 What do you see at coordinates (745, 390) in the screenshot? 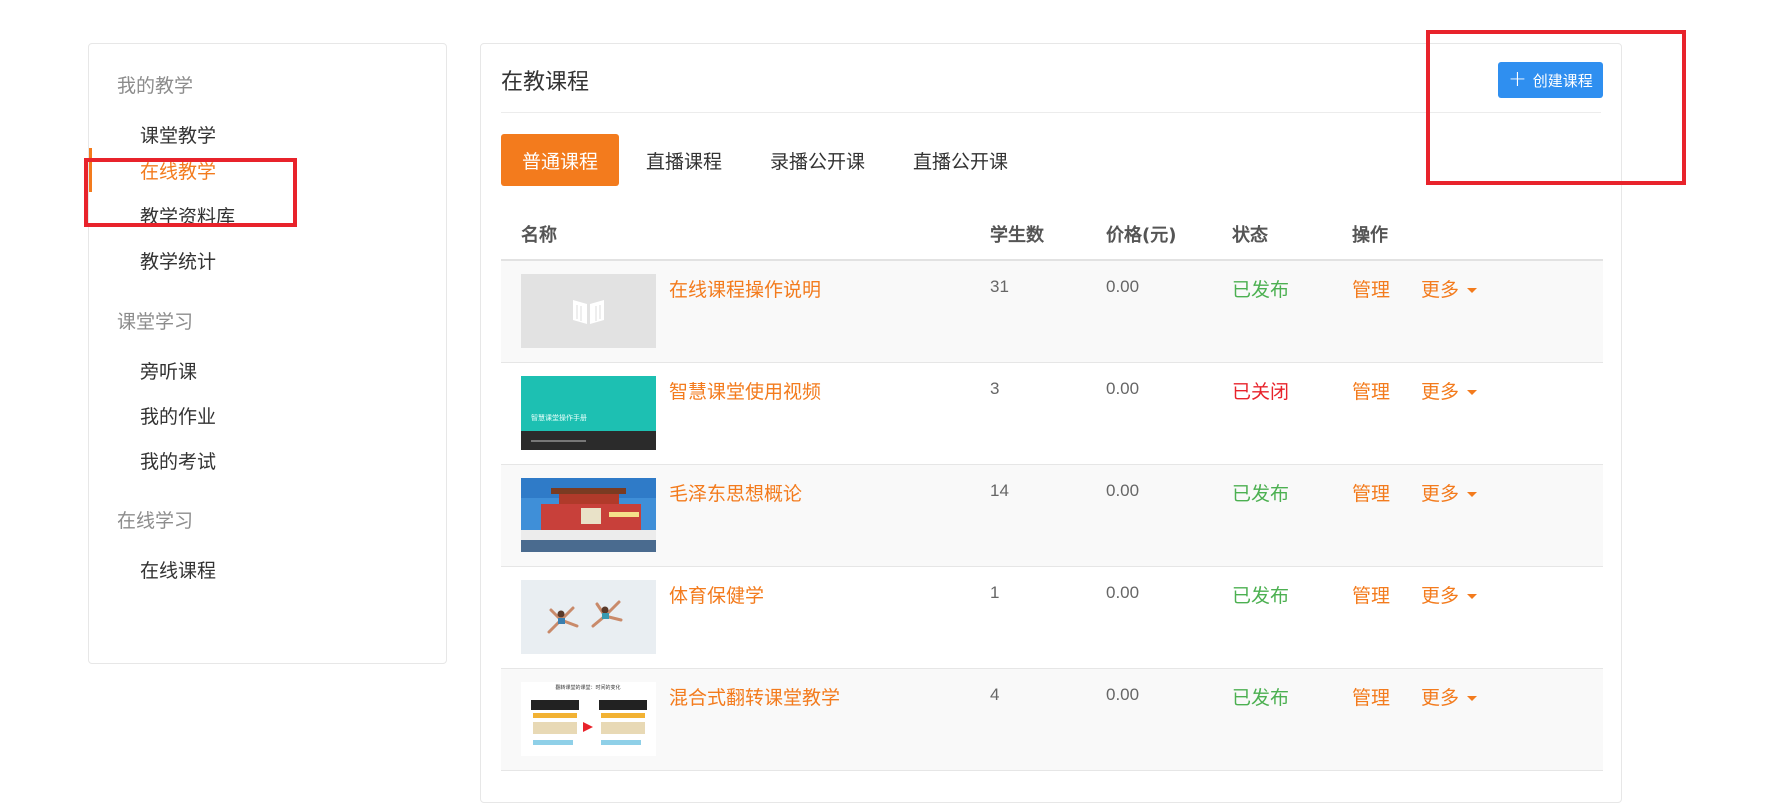
I see `course-title-link: 智慧课堂使用视频` at bounding box center [745, 390].